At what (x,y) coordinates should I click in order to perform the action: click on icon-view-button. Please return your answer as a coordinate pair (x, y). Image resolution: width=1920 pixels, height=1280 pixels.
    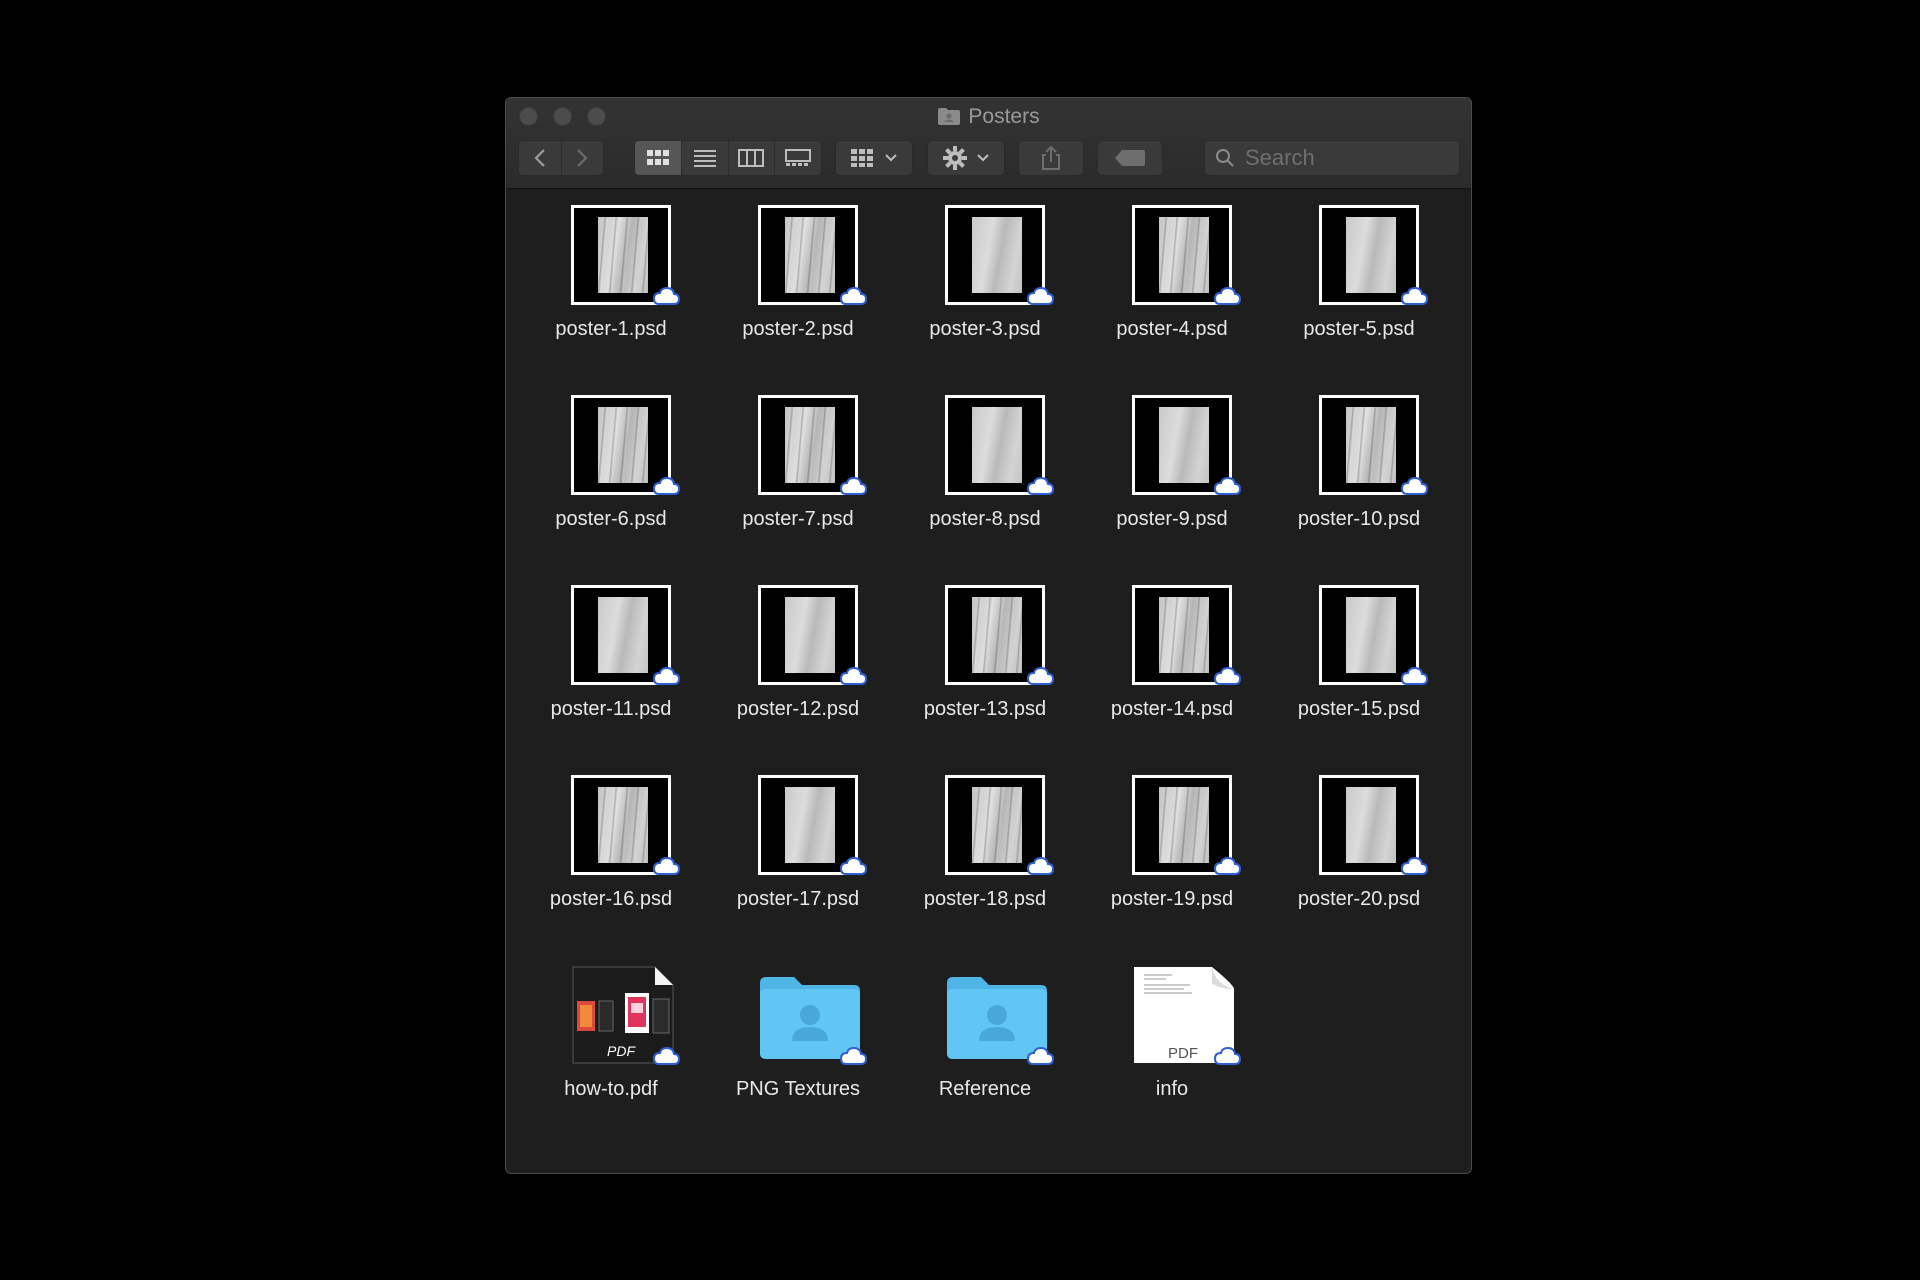
    Looking at the image, I should click on (658, 158).